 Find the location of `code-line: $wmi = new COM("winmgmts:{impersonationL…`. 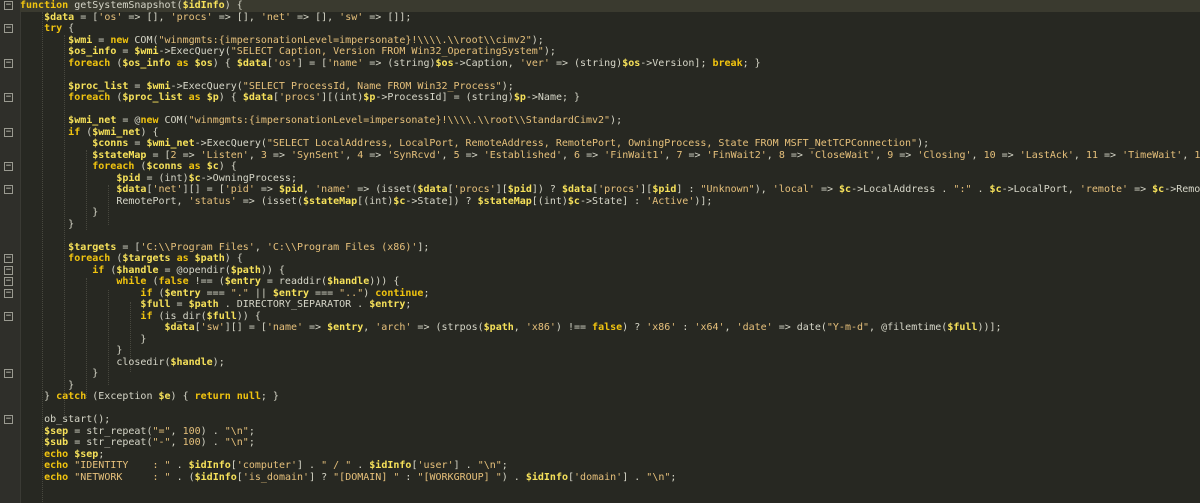

code-line: $wmi = new COM("winmgmts:{impersonationL… is located at coordinates (610, 41).